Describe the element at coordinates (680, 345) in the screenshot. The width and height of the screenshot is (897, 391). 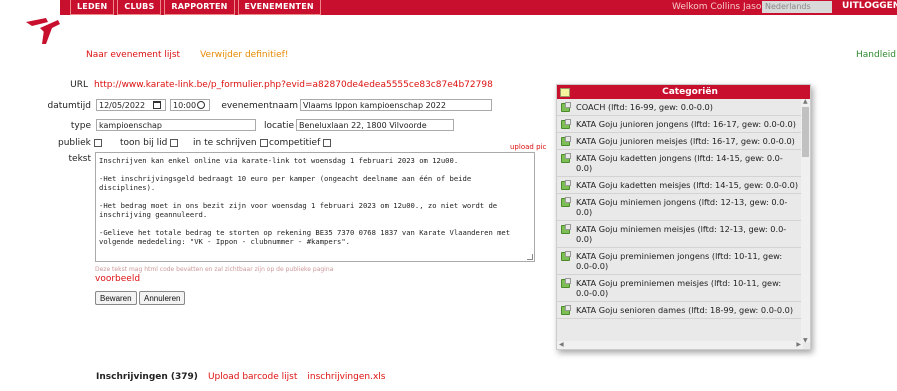
I see `horizontal-scrollbar: ◀ ▶` at that location.